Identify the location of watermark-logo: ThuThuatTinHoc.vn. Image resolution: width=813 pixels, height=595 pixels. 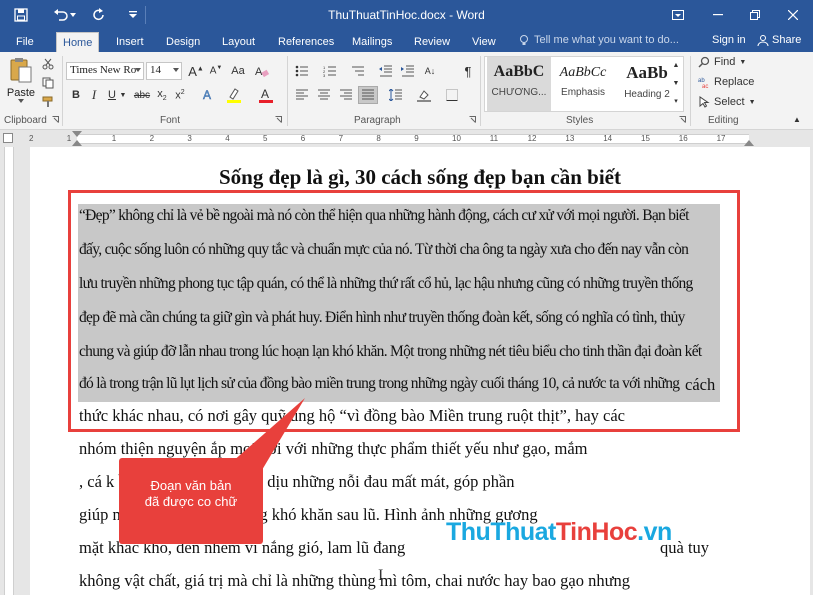
(559, 532).